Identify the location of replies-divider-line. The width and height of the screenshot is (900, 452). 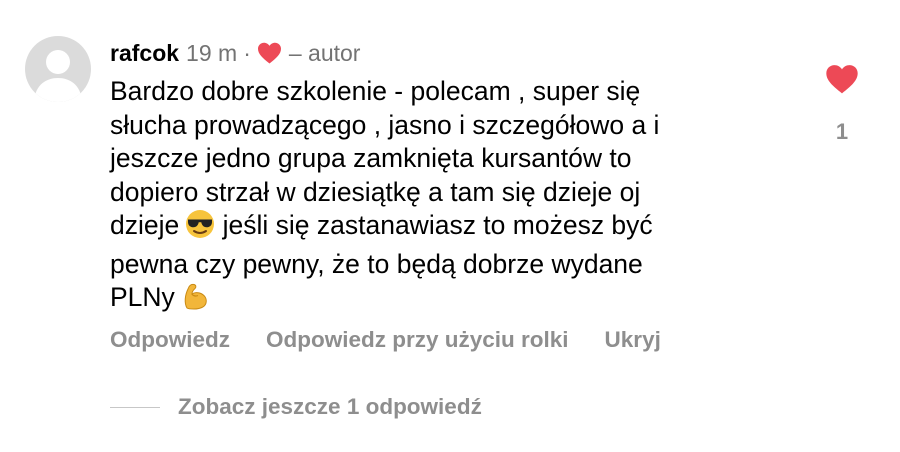
(135, 407).